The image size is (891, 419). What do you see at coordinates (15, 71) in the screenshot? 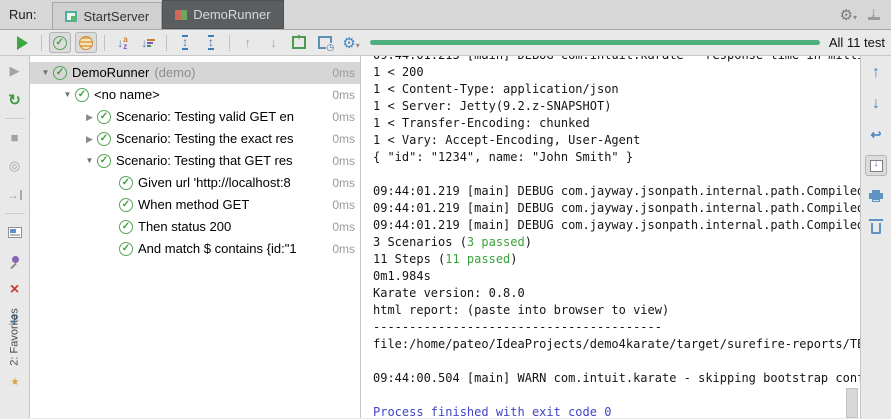
I see `rerun-button: ▶` at bounding box center [15, 71].